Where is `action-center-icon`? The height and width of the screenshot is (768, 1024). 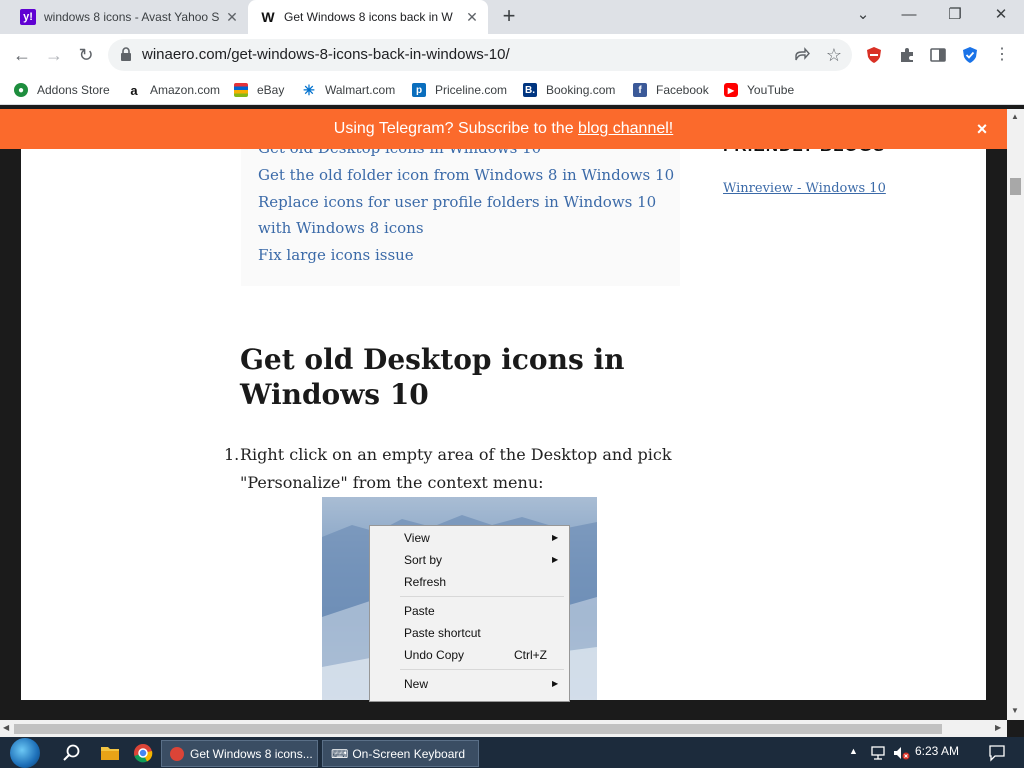 action-center-icon is located at coordinates (997, 753).